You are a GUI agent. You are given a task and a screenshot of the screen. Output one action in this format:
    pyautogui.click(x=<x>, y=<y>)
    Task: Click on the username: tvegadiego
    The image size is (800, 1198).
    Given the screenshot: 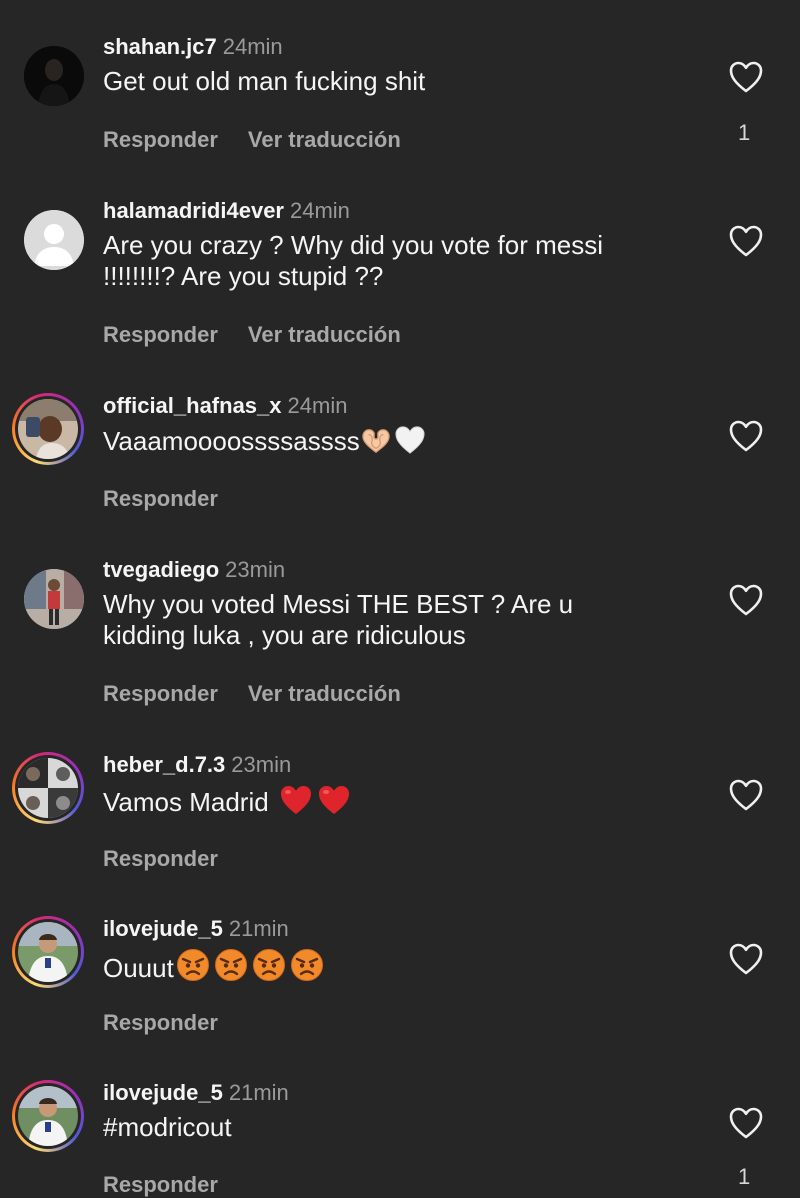 What is the action you would take?
    pyautogui.click(x=161, y=569)
    